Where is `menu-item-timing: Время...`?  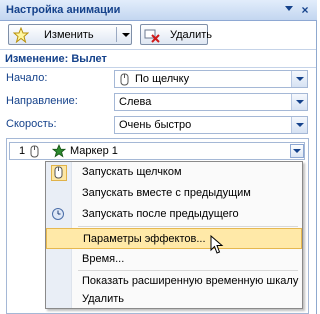
menu-item-timing: Время... is located at coordinates (174, 259).